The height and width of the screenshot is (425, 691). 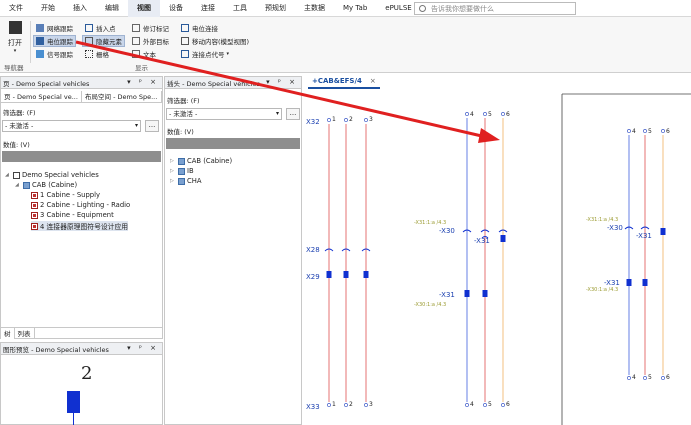 I want to click on annotation-arrow, so click(x=287, y=91).